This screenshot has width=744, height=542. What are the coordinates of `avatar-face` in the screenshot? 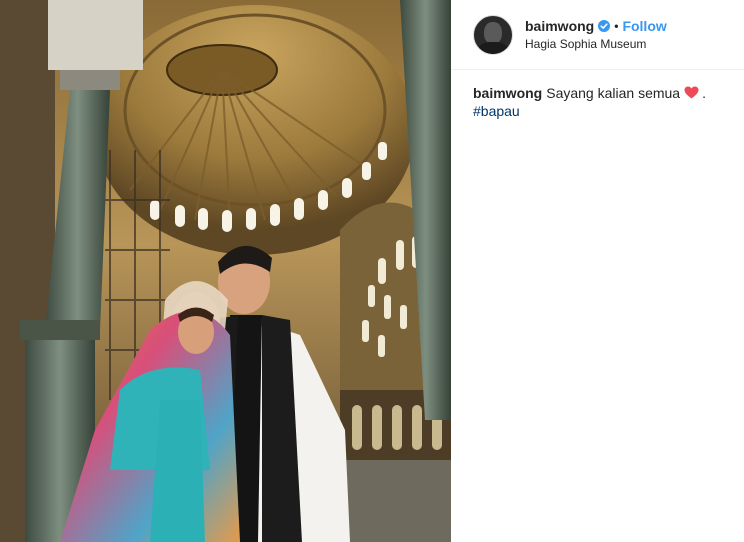 It's located at (493, 32).